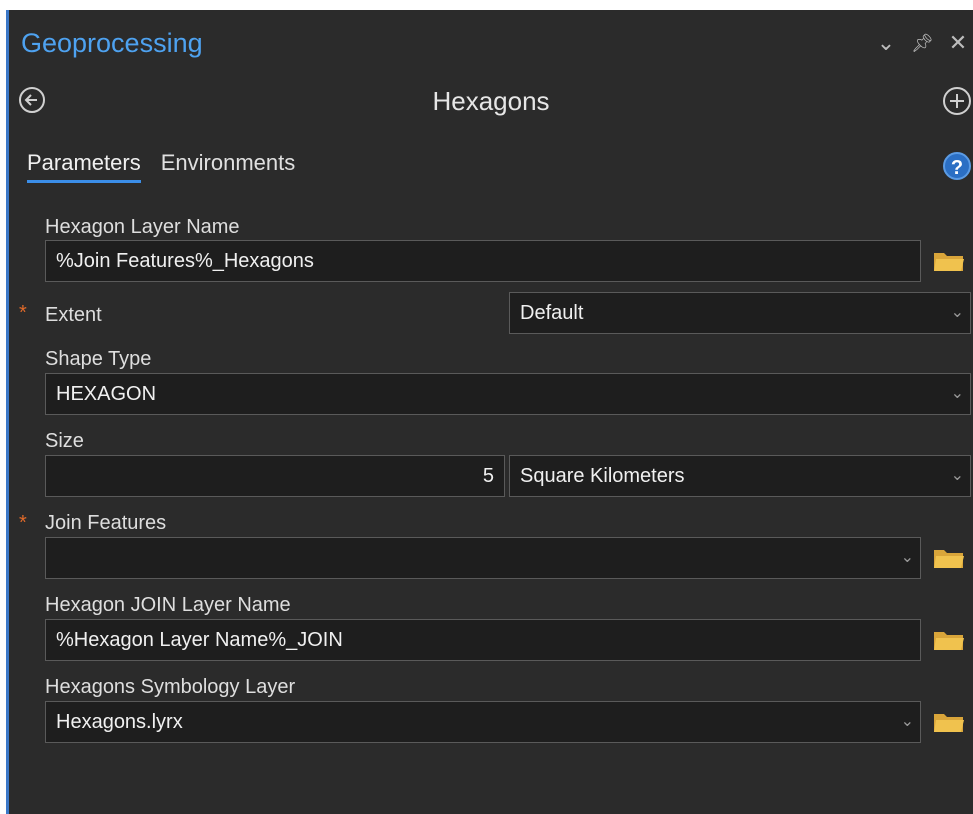 This screenshot has height=814, width=973. What do you see at coordinates (119, 722) in the screenshot?
I see `symbology-layer-value: Hexagons.lyrx` at bounding box center [119, 722].